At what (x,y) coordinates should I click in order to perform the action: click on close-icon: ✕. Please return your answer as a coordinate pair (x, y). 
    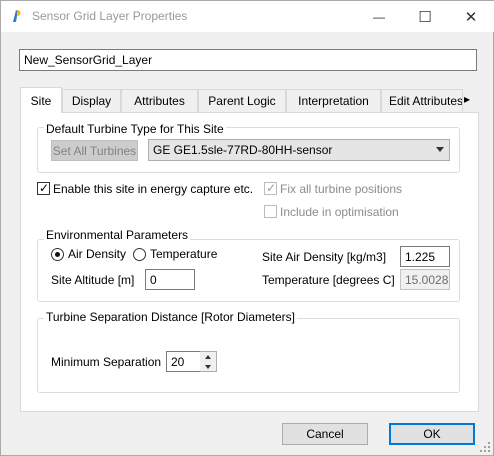
    Looking at the image, I should click on (471, 17).